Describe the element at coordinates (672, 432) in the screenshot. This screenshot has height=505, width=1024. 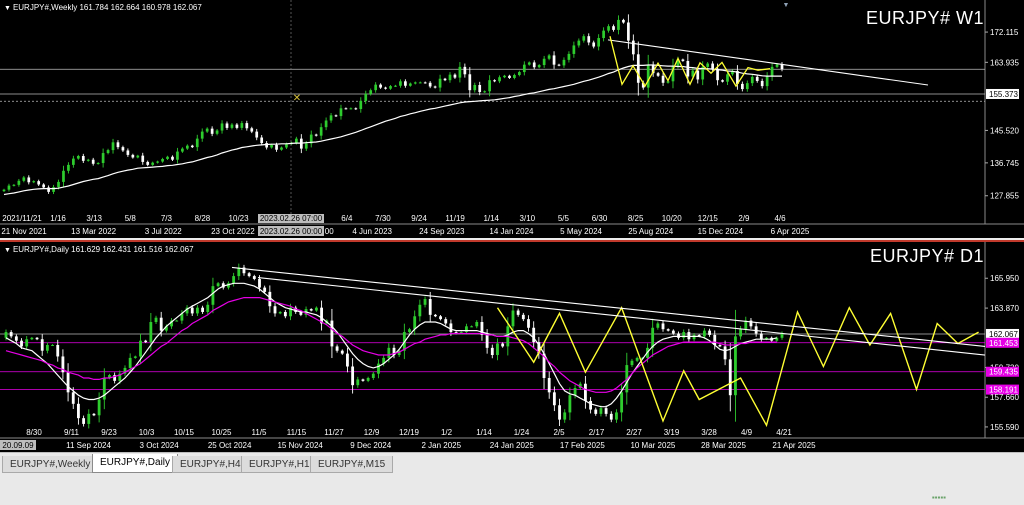
I see `time-tick-label: 3/19` at that location.